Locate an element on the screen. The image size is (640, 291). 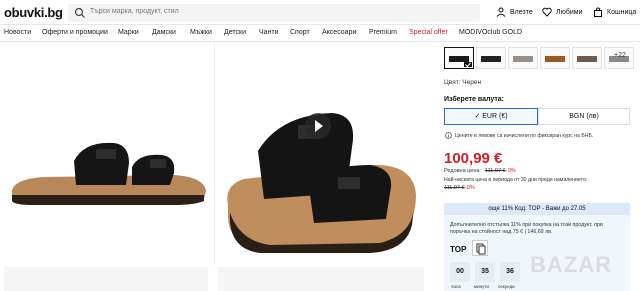
nav-item: Детски is located at coordinates (235, 32).